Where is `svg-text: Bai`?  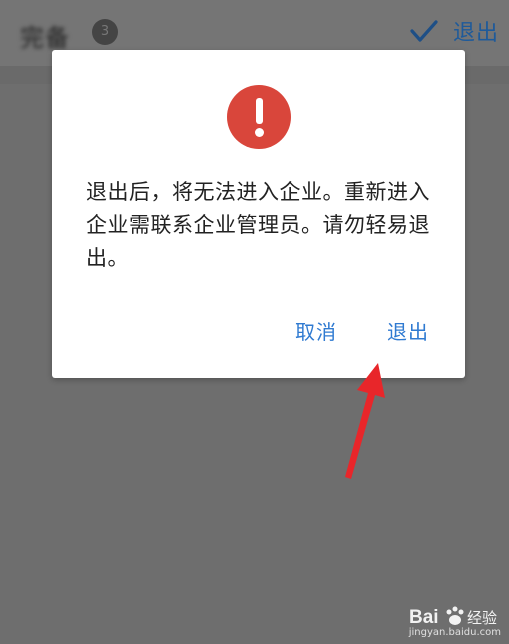 svg-text: Bai is located at coordinates (424, 617).